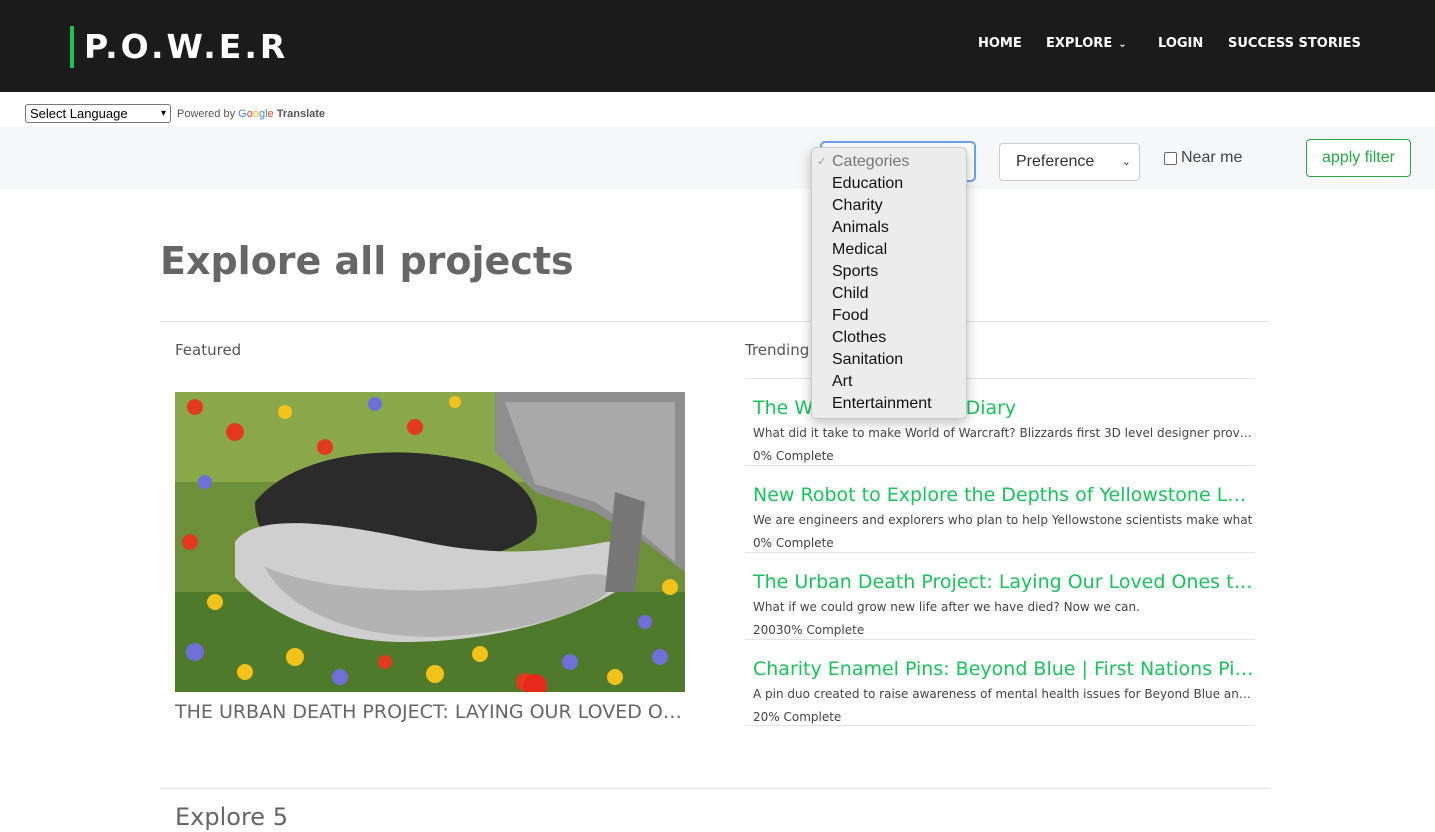 Image resolution: width=1435 pixels, height=832 pixels. Describe the element at coordinates (208, 350) in the screenshot. I see `featured-label: Featured` at that location.